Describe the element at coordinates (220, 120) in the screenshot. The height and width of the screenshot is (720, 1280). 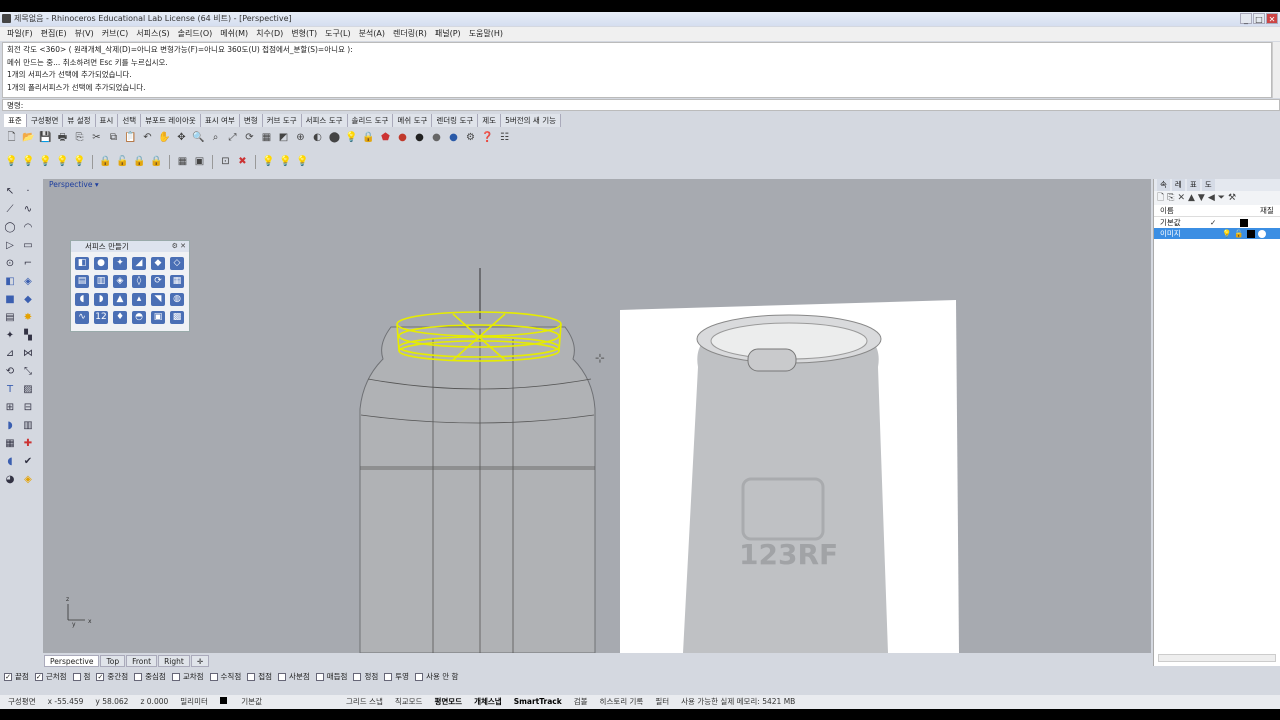
I see `tab-visibility: 표시 여부` at that location.